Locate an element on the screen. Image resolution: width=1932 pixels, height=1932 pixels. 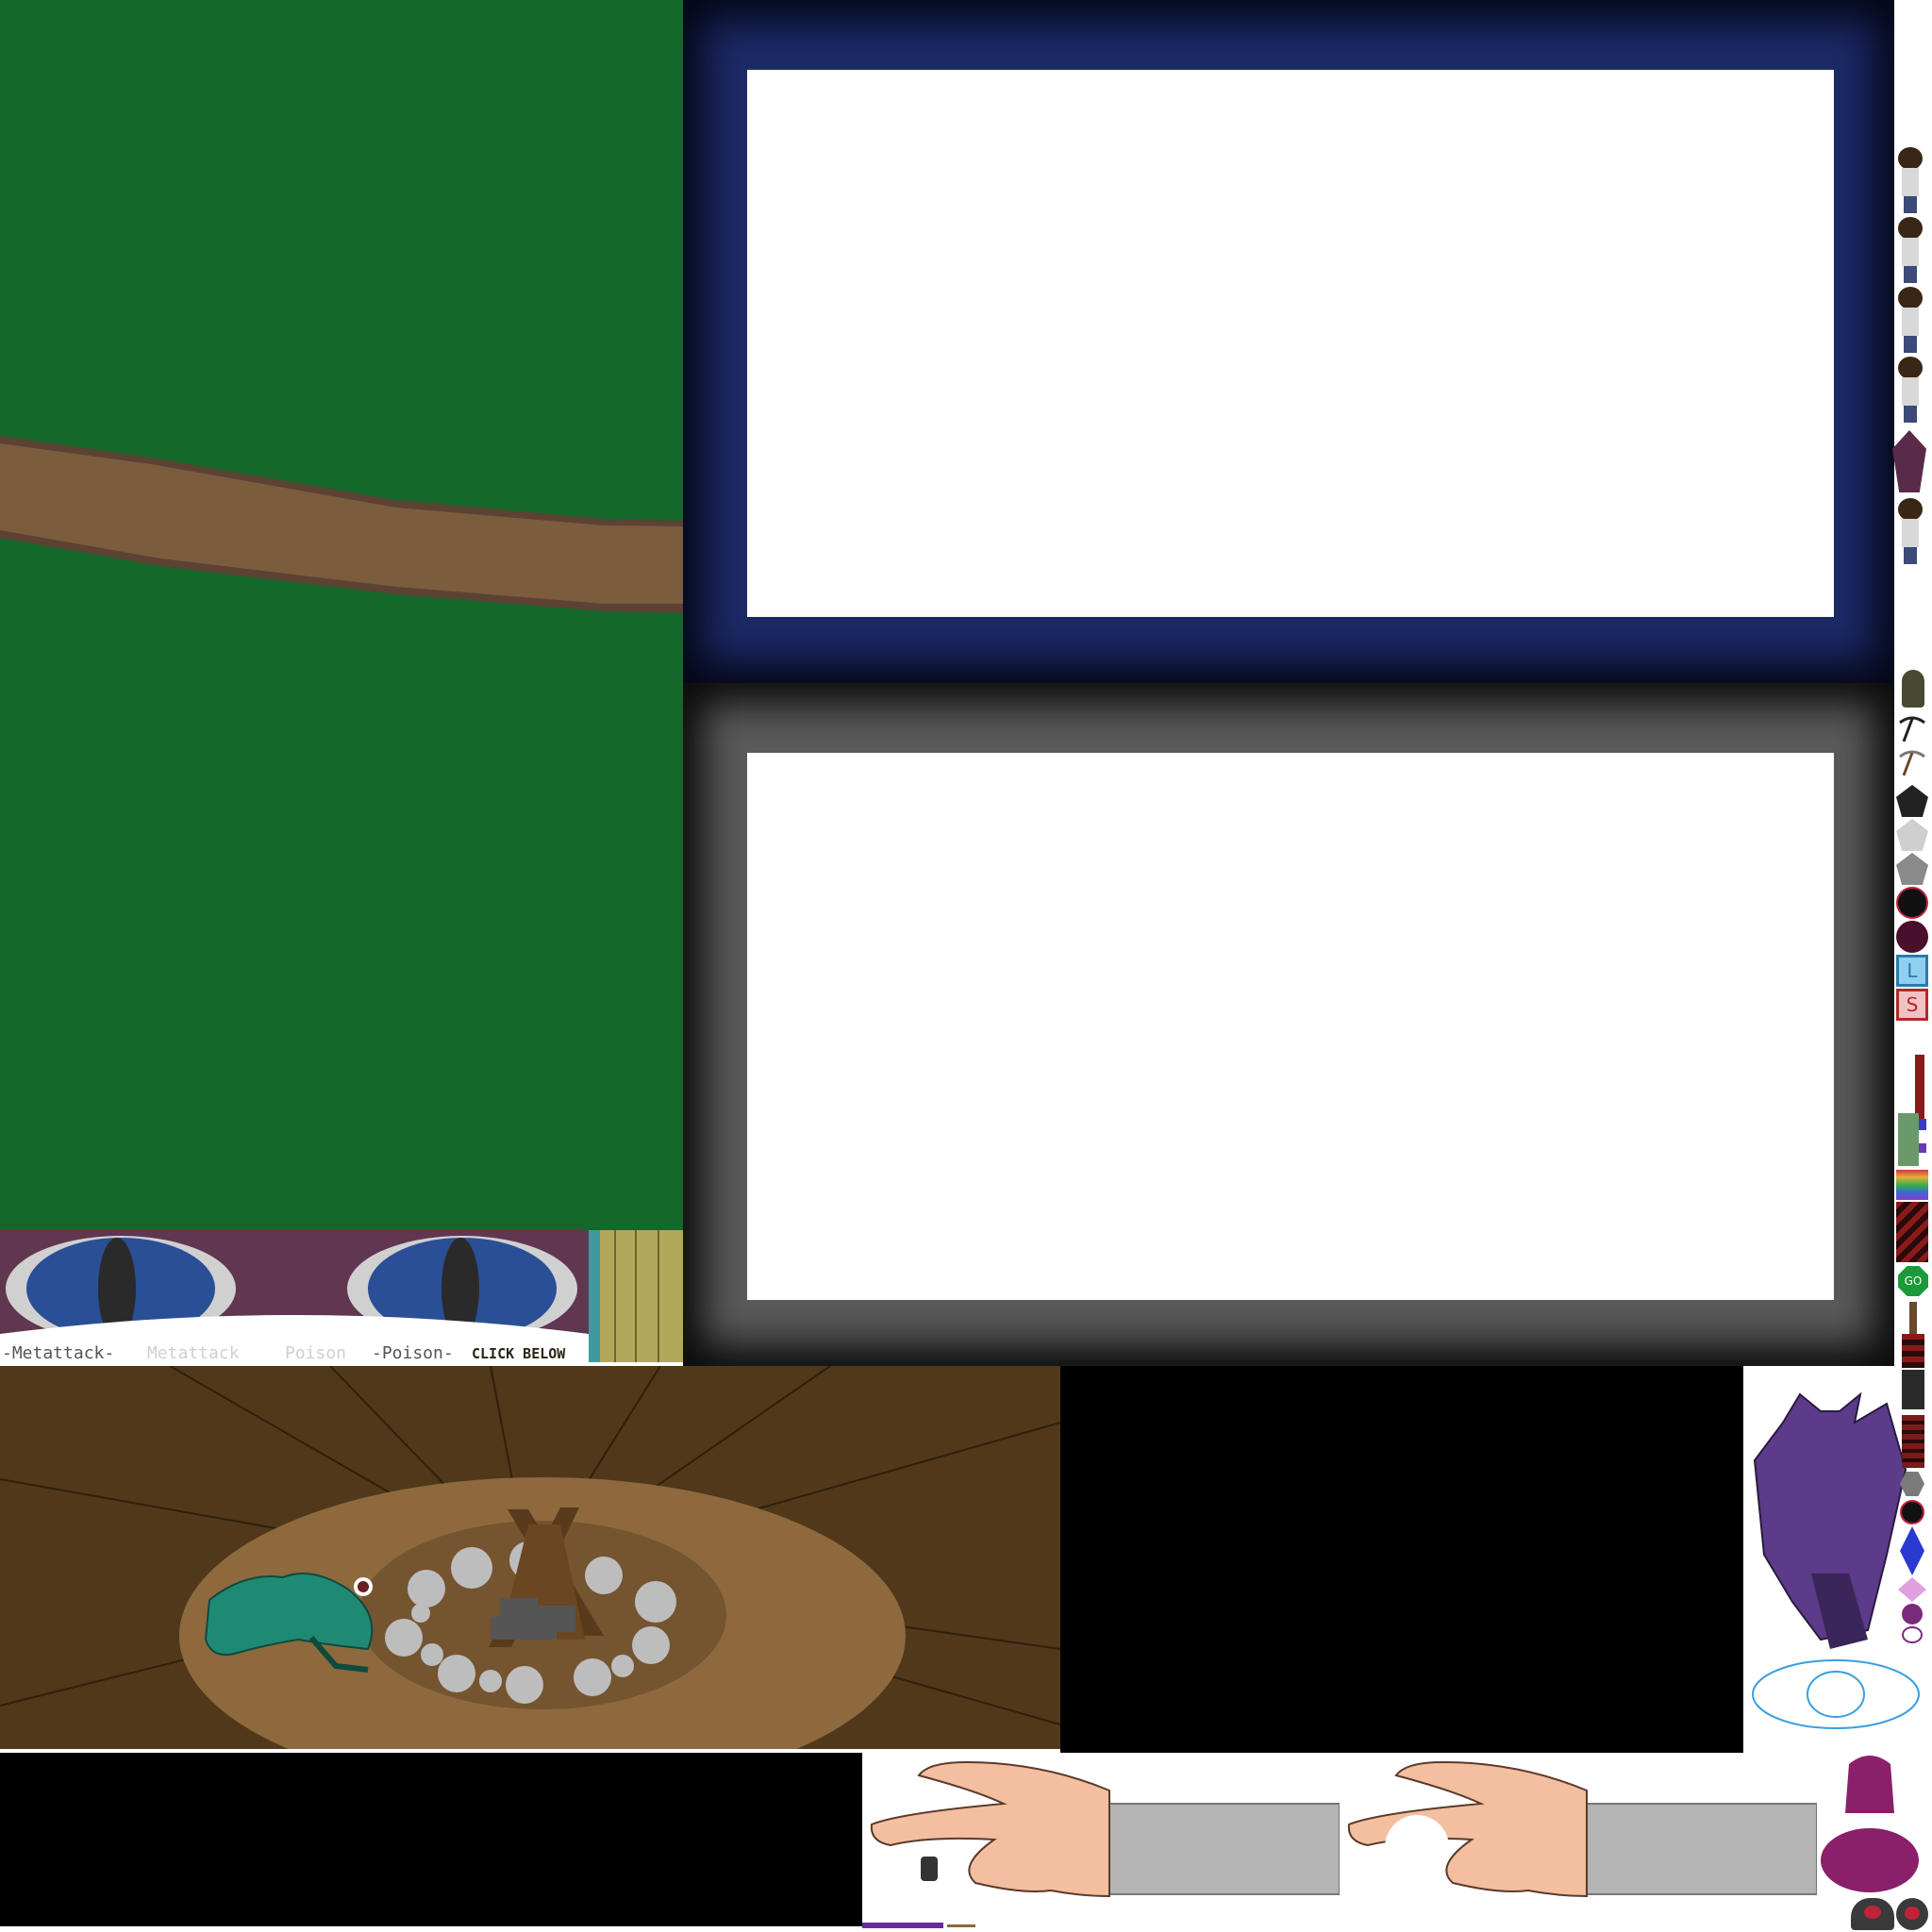
click-below-label: CLICK BELOW is located at coordinates (518, 1353).